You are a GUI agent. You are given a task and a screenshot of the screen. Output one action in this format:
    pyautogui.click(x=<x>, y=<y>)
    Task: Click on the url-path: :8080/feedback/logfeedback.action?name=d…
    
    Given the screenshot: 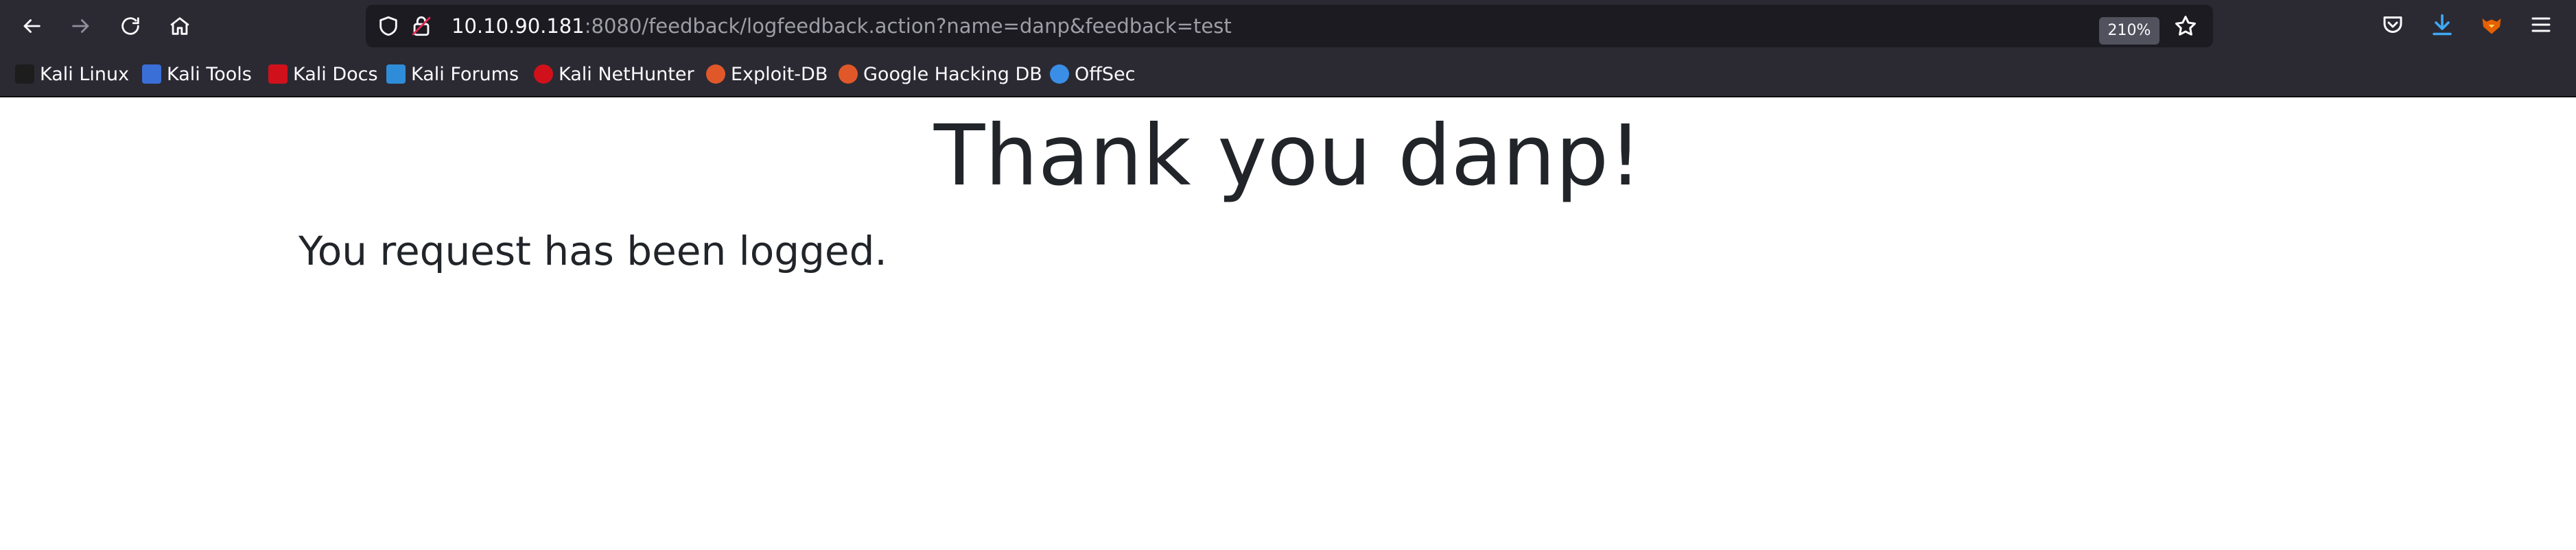 What is the action you would take?
    pyautogui.click(x=908, y=26)
    